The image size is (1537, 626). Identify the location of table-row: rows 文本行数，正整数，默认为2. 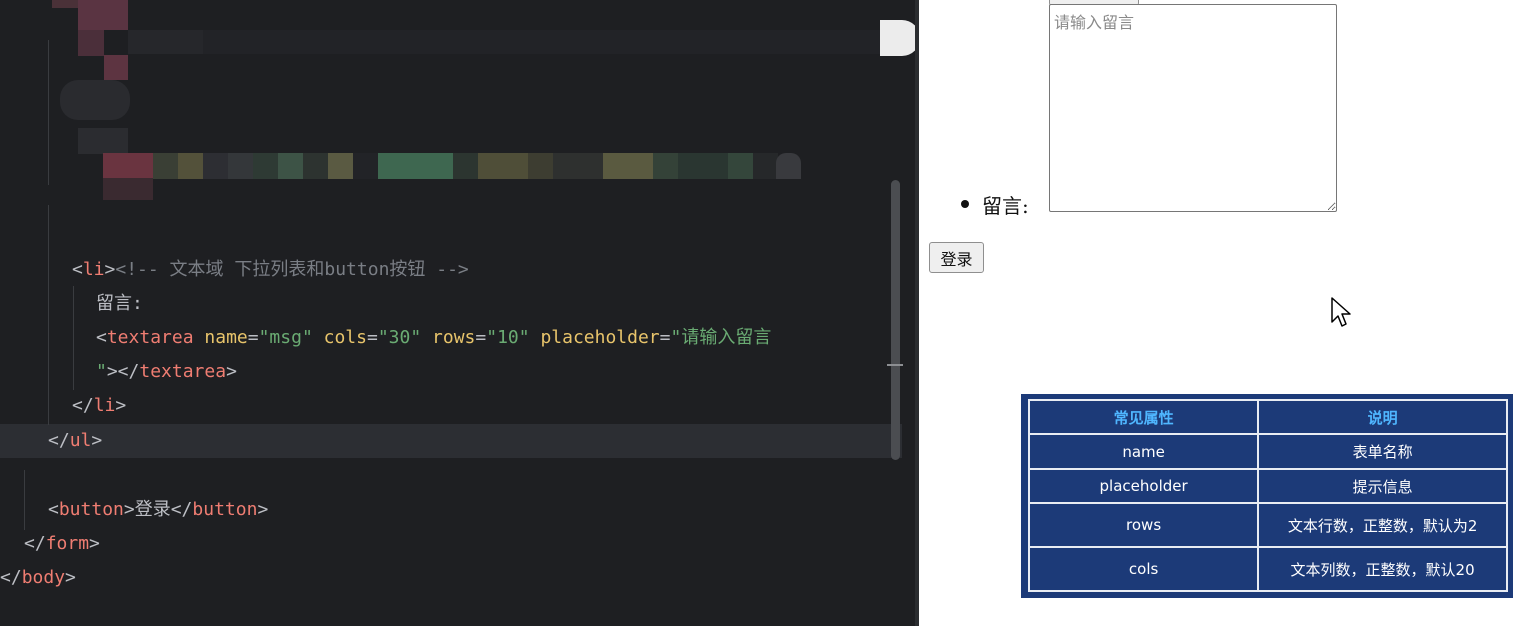
(1267, 525).